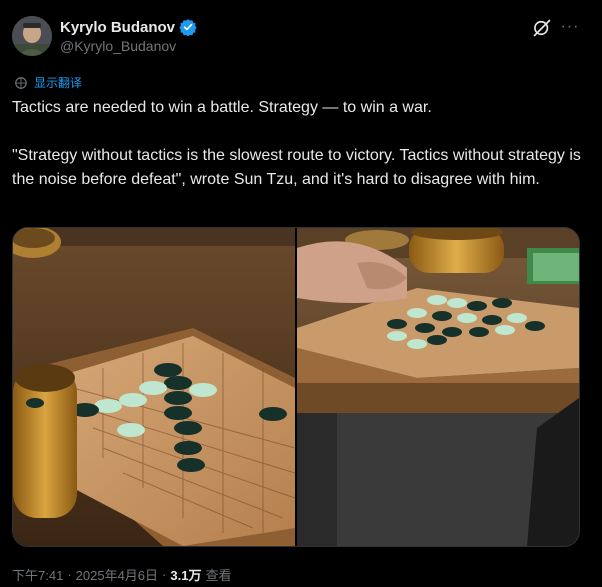 The height and width of the screenshot is (587, 602). What do you see at coordinates (186, 575) in the screenshot?
I see `views-count: 3.1万` at bounding box center [186, 575].